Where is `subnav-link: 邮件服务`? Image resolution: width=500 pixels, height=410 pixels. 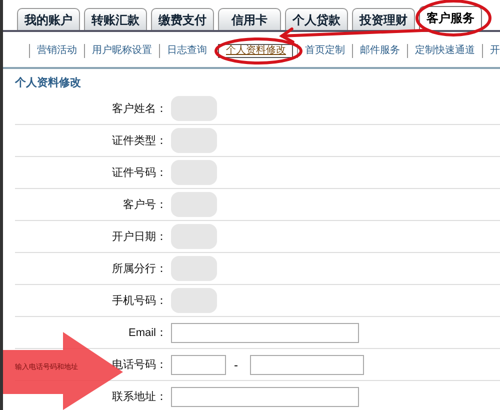
subnav-link: 邮件服务 is located at coordinates (379, 51).